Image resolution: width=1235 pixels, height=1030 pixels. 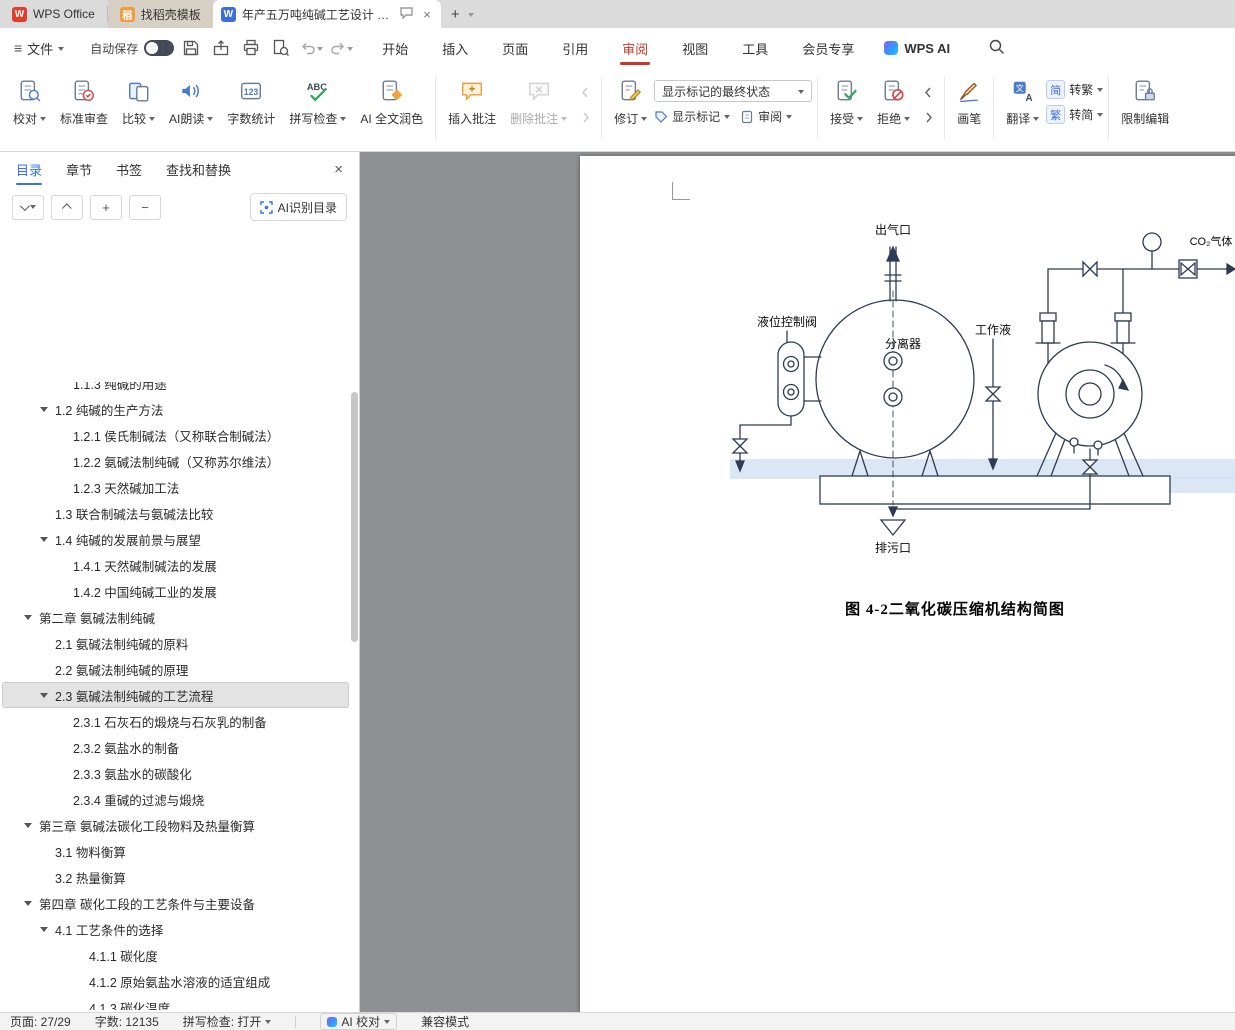 I want to click on toc-item: 3.1 物料衡算, so click(x=175, y=851).